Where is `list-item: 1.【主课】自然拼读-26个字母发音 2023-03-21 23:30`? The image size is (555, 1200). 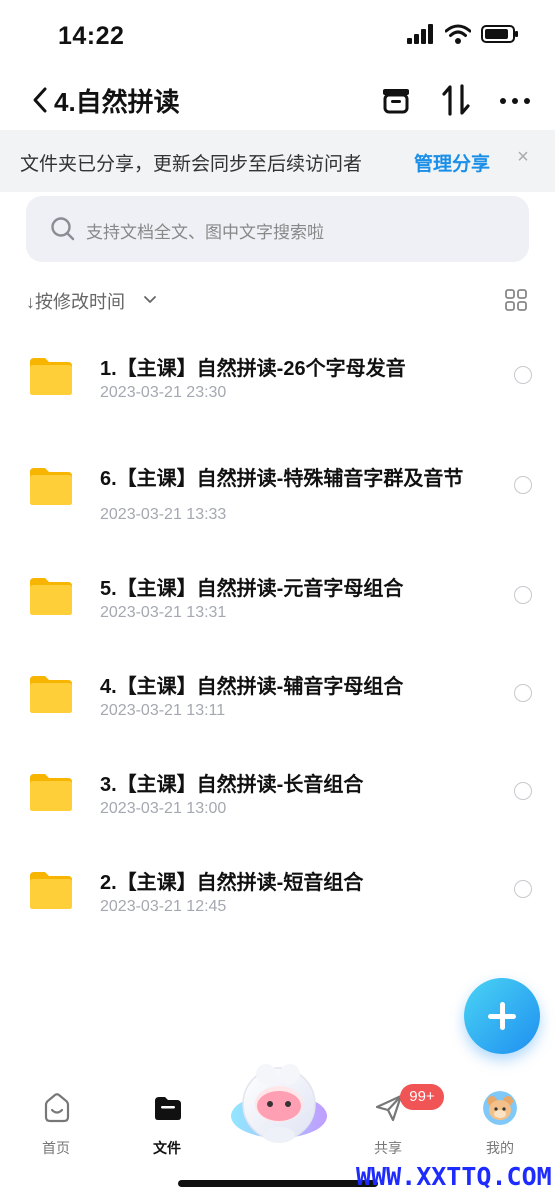 list-item: 1.【主课】自然拼读-26个字母发音 2023-03-21 23:30 is located at coordinates (277, 392).